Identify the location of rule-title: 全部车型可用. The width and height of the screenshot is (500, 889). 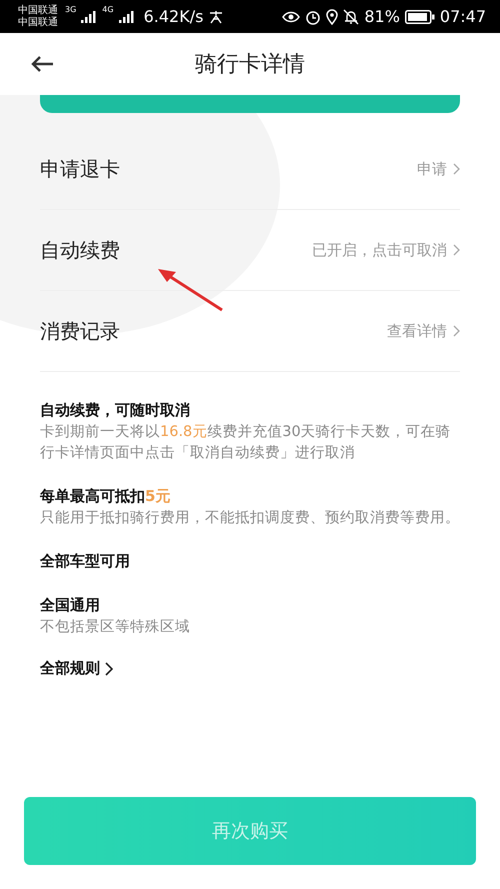
(85, 561).